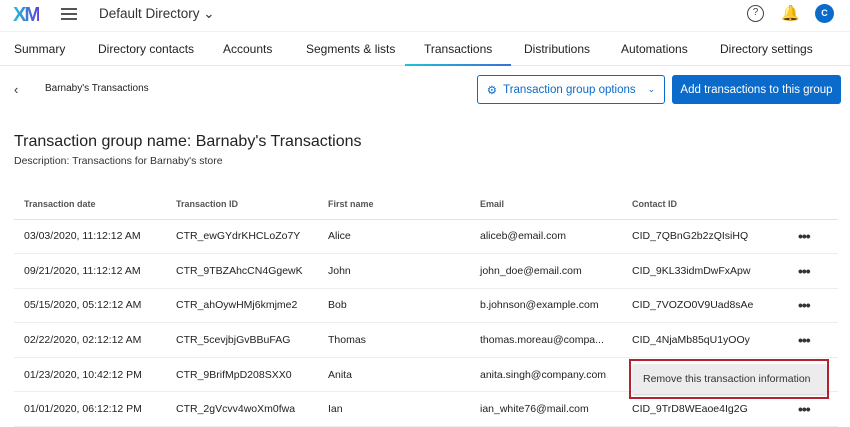  I want to click on cell-transaction-id: CTR_ewGYdrKHCLoZo7Y, so click(242, 237).